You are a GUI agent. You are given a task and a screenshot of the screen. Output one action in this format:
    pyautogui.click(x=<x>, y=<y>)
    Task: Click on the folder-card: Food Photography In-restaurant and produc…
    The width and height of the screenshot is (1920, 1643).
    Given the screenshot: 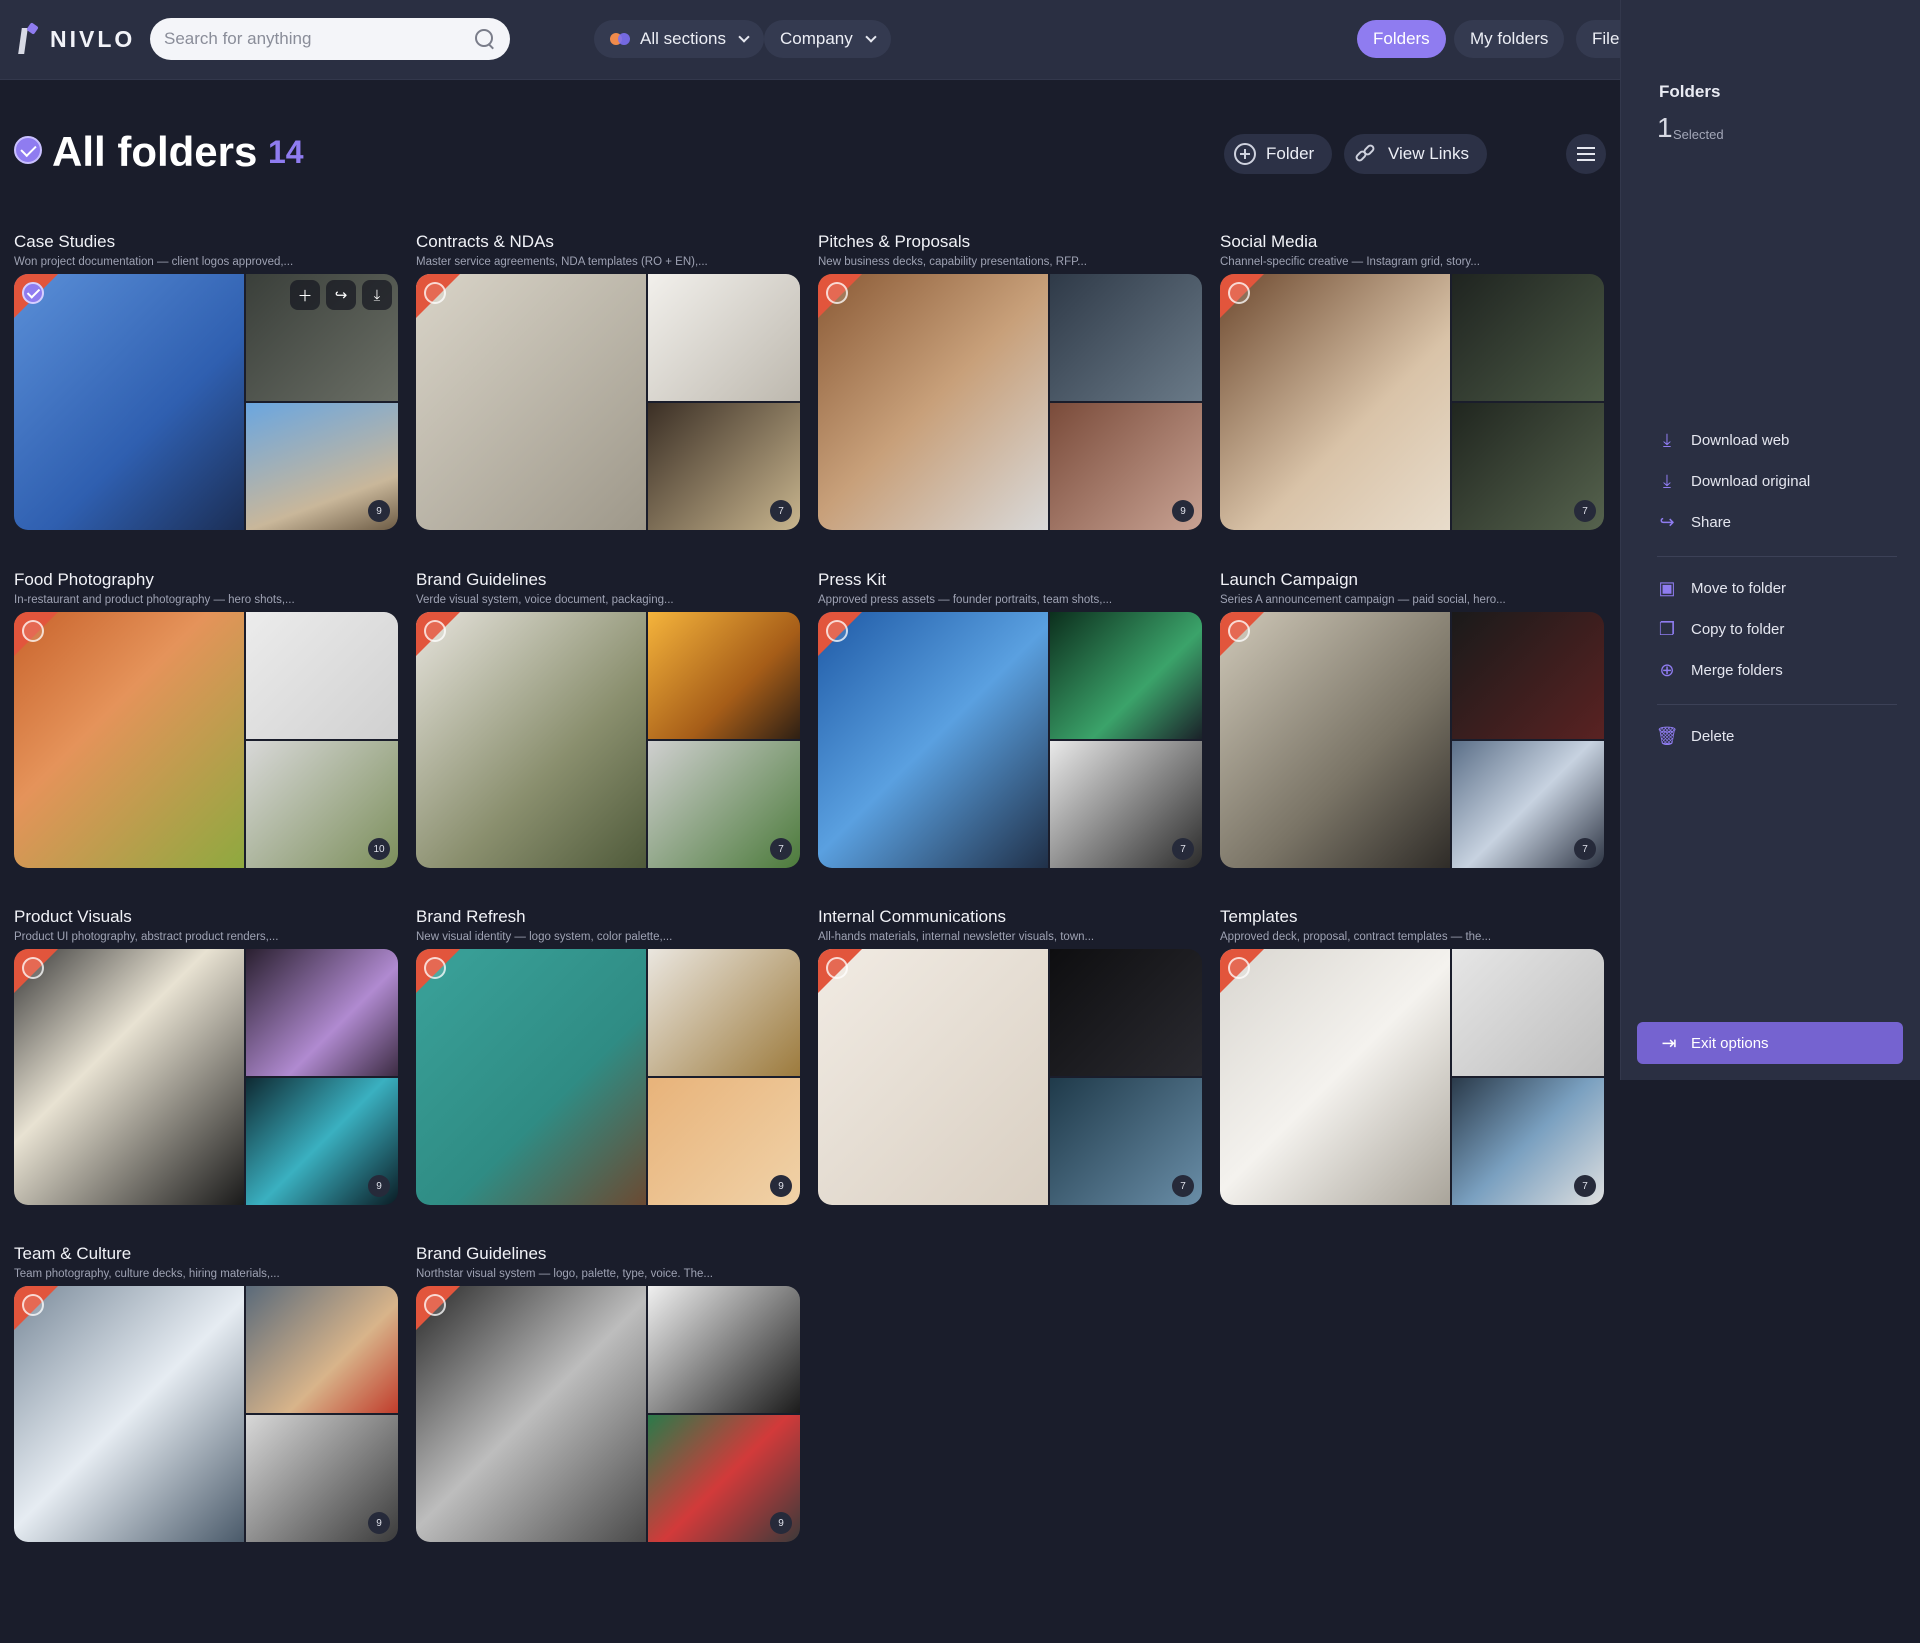 What is the action you would take?
    pyautogui.click(x=206, y=719)
    